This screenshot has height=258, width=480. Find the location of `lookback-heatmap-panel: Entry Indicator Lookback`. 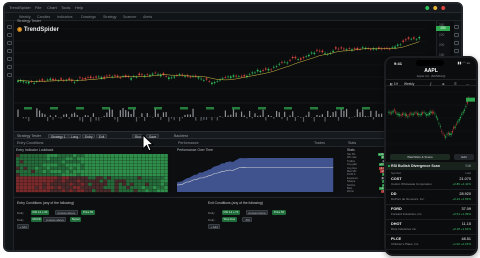

lookback-heatmap-panel: Entry Indicator Lookback is located at coordinates (93, 171).